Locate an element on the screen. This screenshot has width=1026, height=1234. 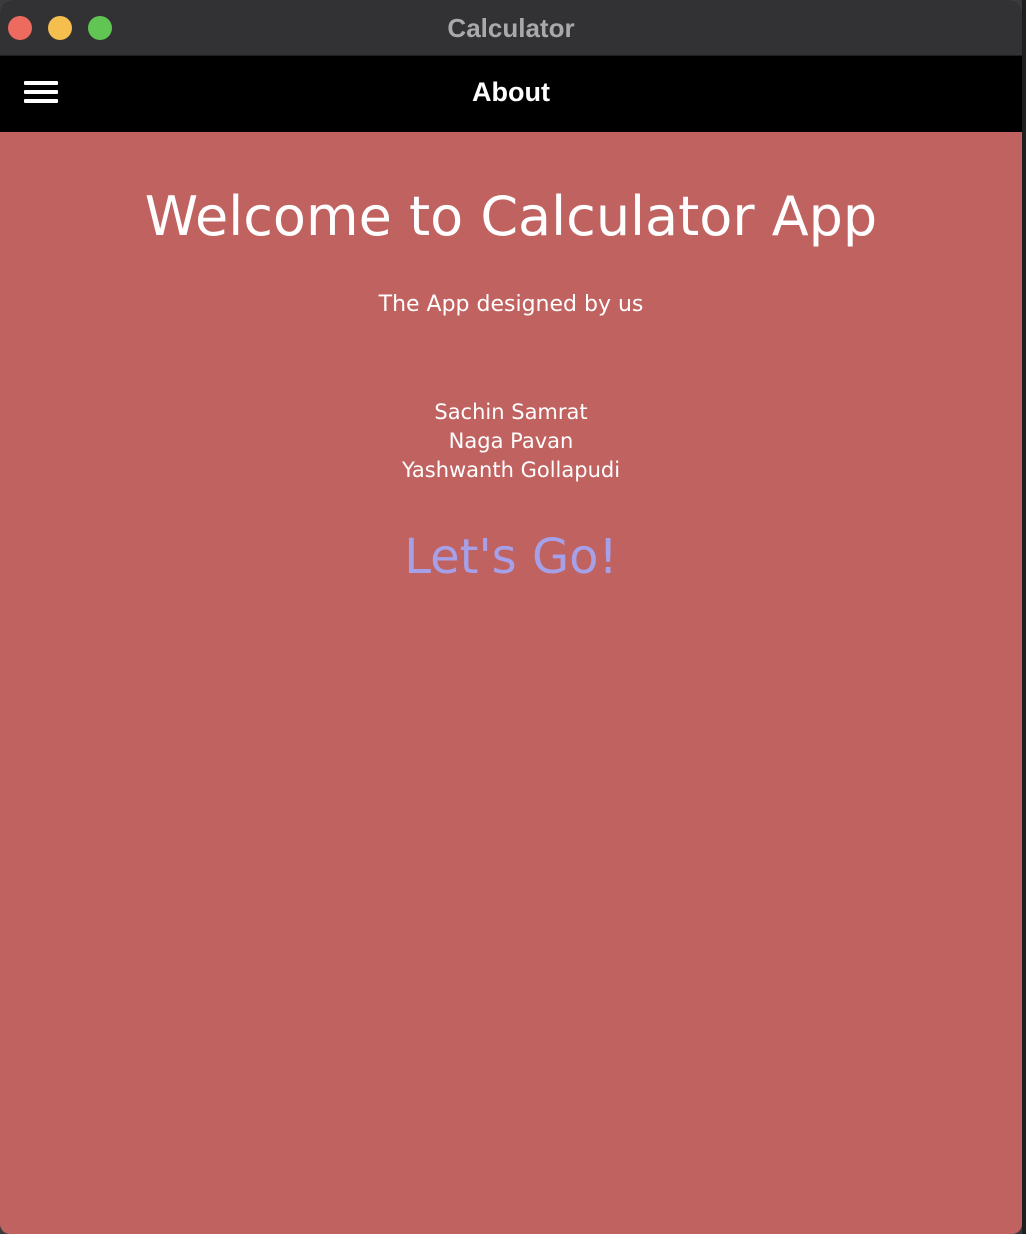
team-member: Sachin Samrat is located at coordinates (511, 412).